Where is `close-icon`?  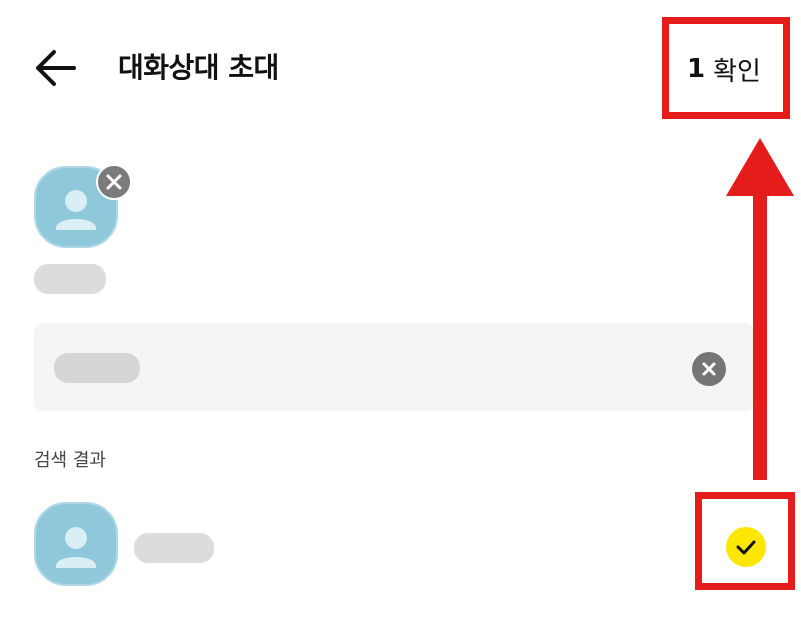
close-icon is located at coordinates (114, 182).